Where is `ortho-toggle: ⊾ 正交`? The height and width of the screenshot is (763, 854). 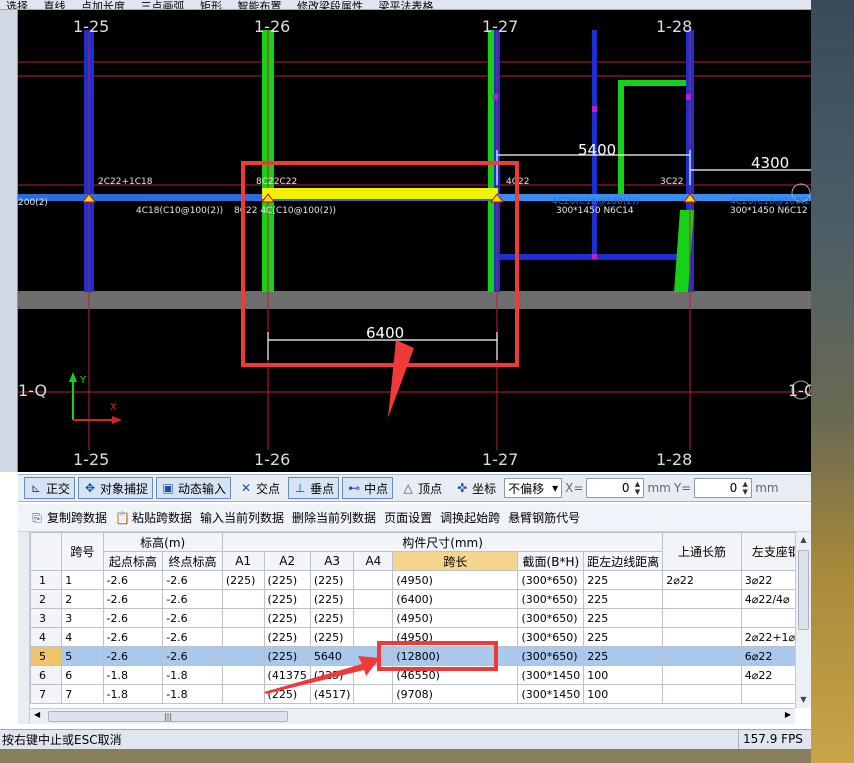
ortho-toggle: ⊾ 正交 is located at coordinates (50, 488).